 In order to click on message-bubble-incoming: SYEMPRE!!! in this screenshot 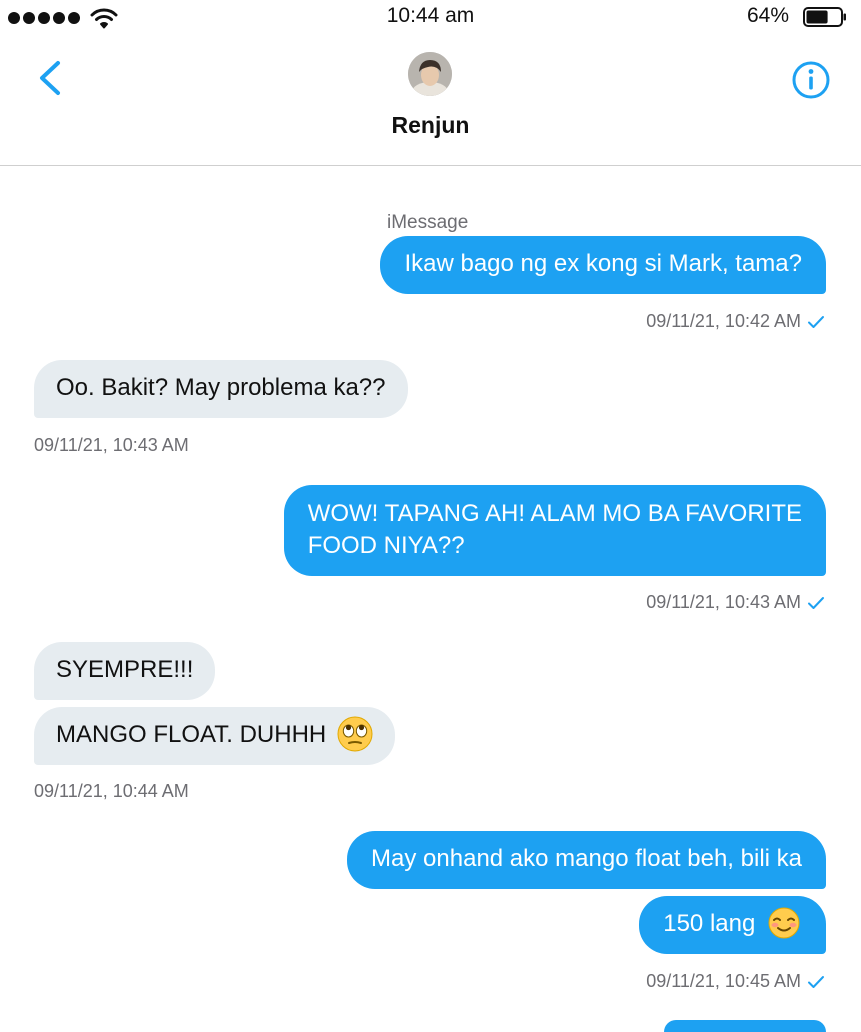, I will do `click(125, 671)`.